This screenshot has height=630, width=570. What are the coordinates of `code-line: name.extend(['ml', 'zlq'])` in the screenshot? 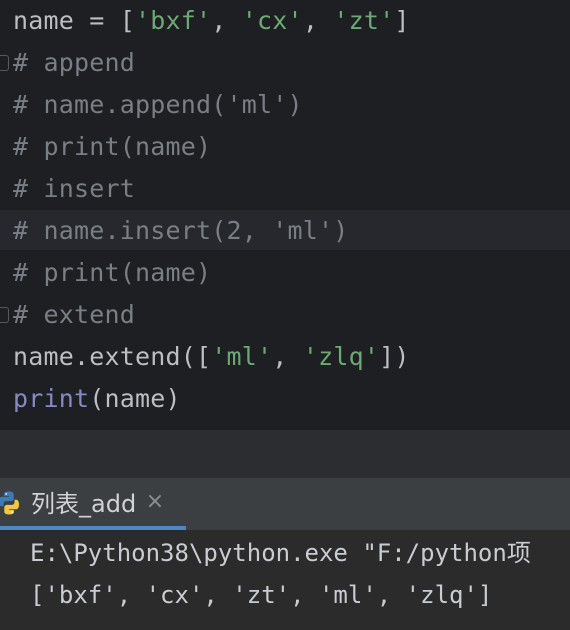 It's located at (211, 357).